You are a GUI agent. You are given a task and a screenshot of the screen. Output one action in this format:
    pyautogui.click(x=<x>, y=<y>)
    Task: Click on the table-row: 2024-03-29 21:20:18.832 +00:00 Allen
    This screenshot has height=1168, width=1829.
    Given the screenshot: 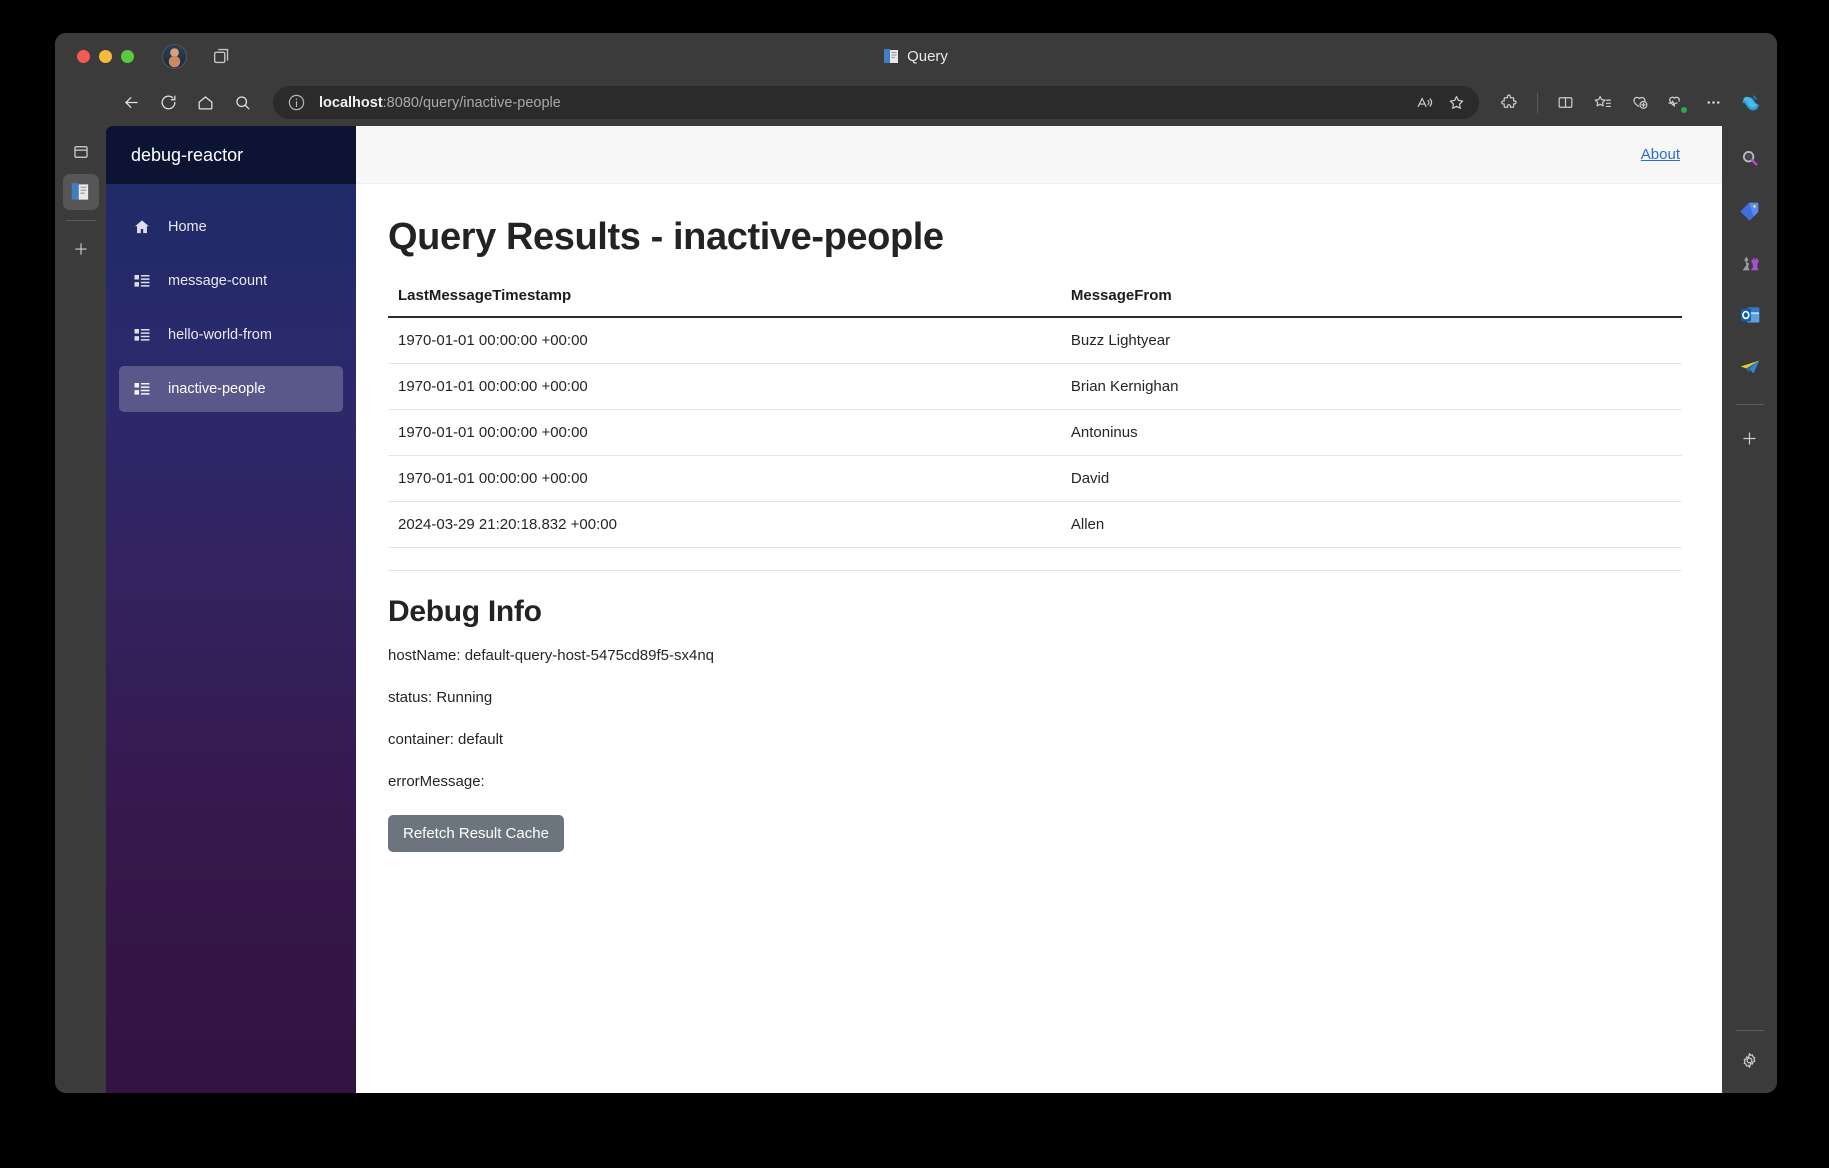 What is the action you would take?
    pyautogui.click(x=1035, y=524)
    